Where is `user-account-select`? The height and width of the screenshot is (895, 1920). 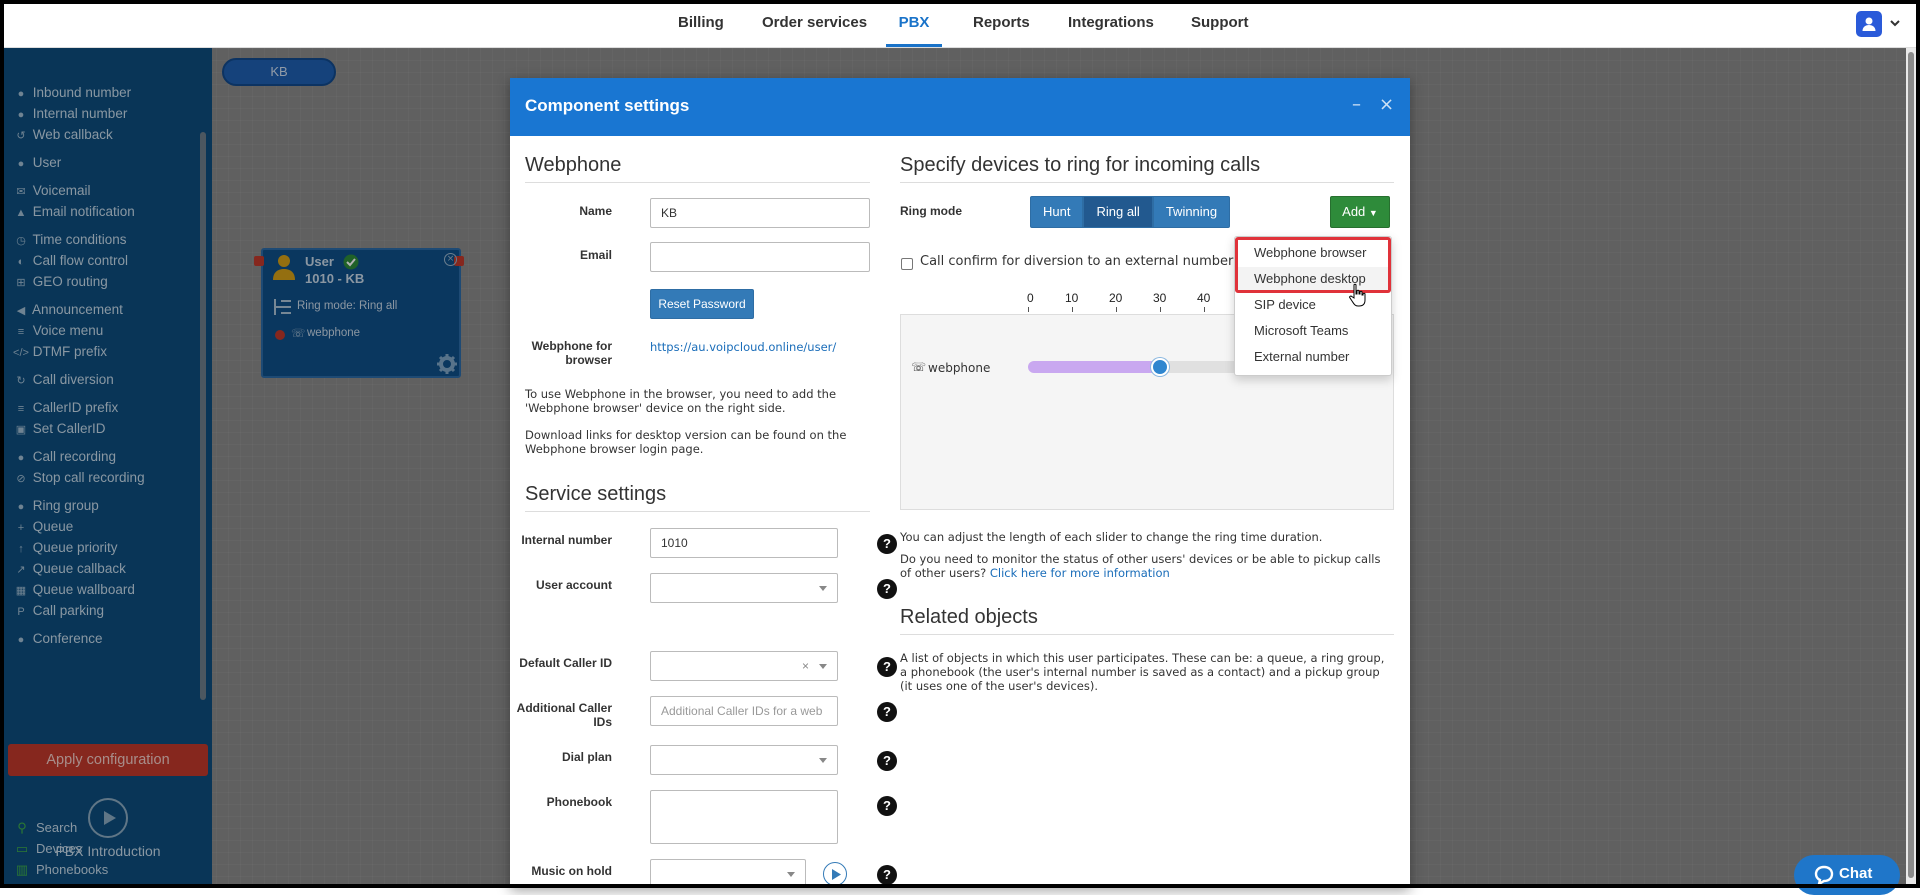 user-account-select is located at coordinates (744, 588).